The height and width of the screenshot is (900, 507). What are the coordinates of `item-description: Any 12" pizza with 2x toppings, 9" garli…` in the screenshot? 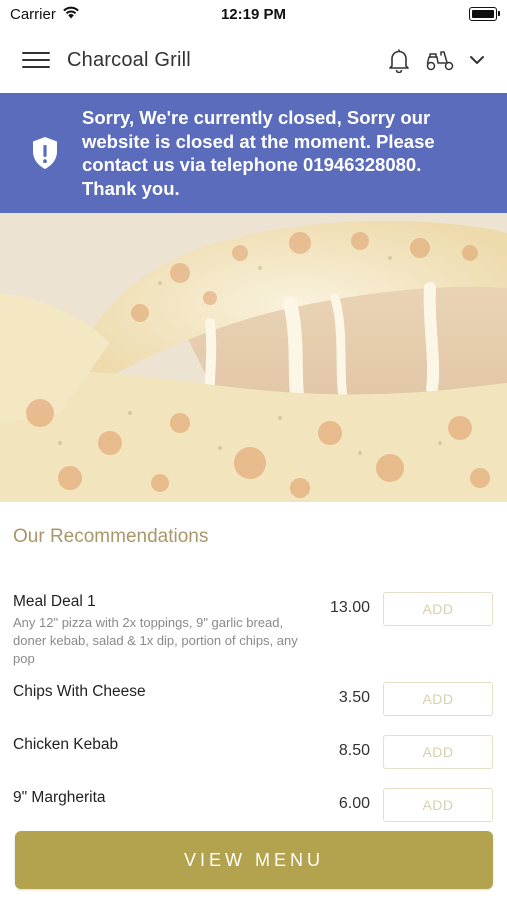 It's located at (155, 640).